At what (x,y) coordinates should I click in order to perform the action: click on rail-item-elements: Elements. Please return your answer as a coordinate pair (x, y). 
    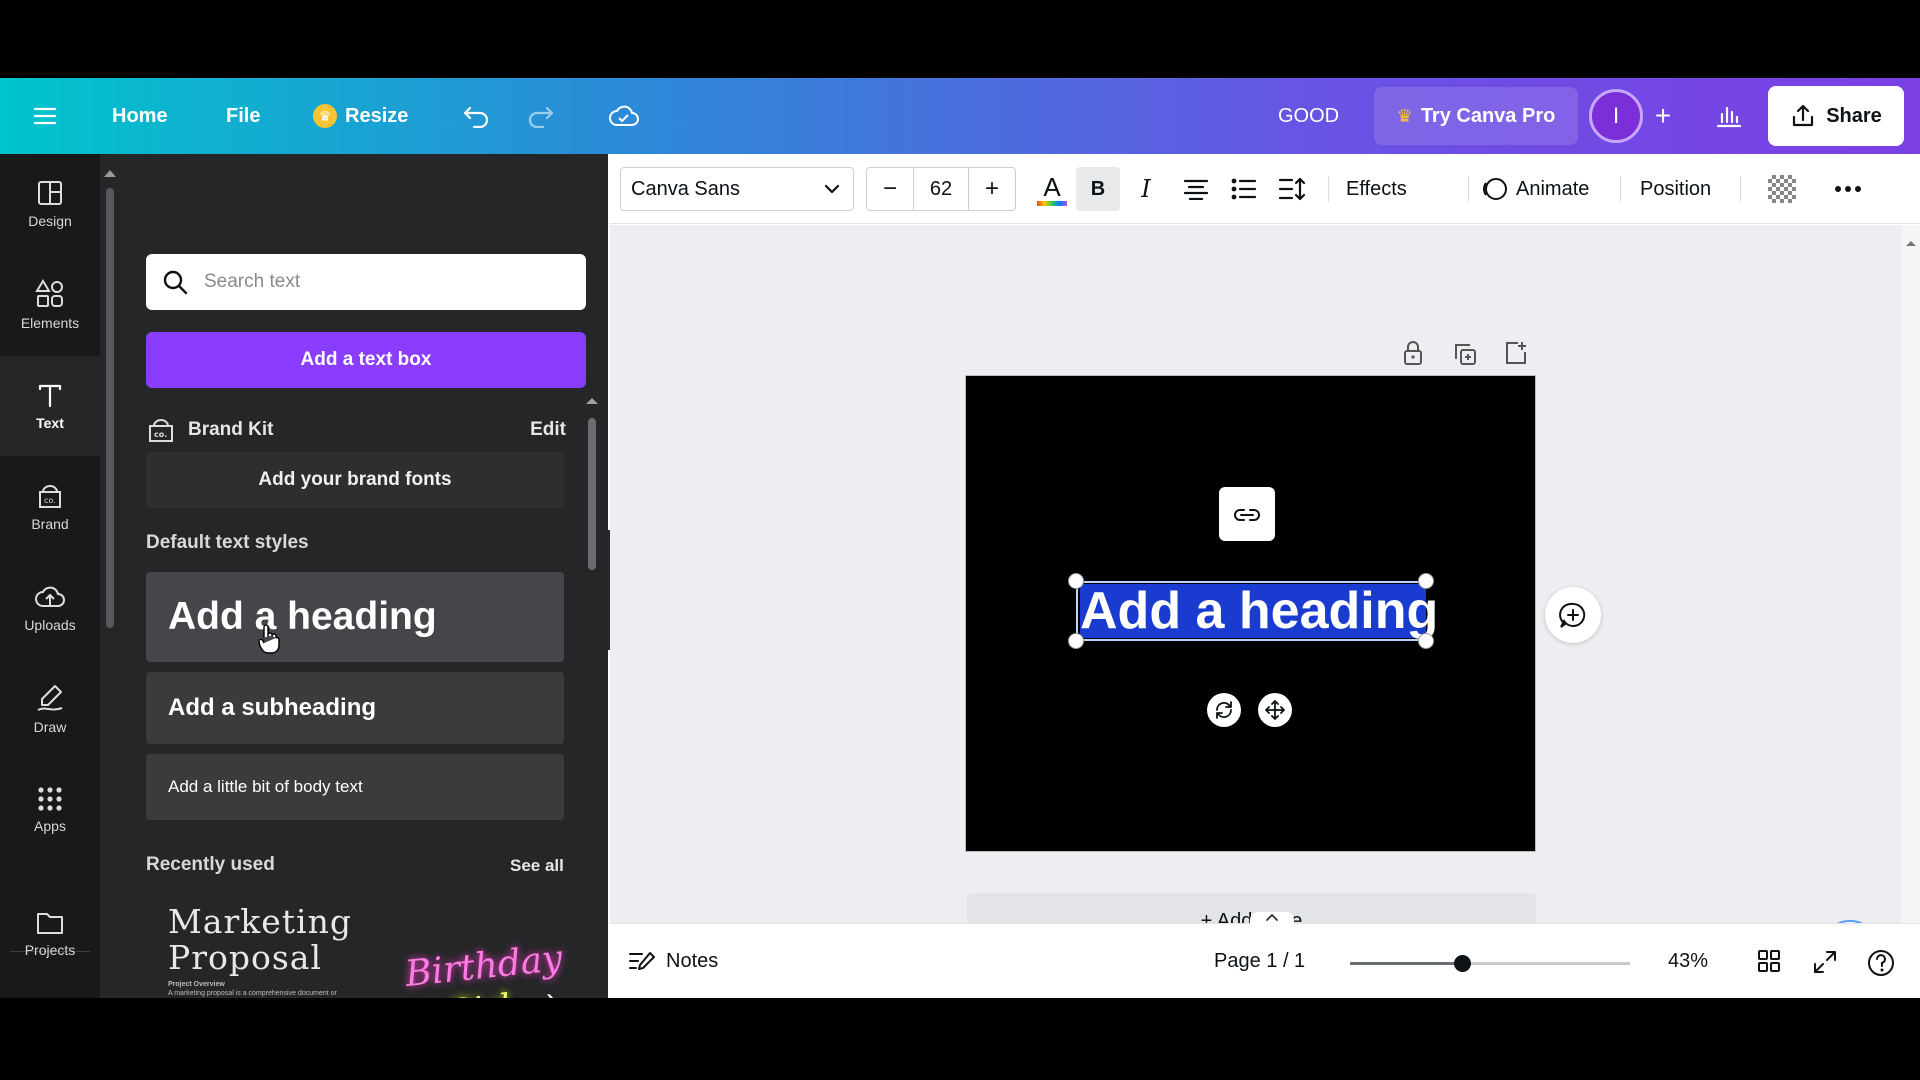
    Looking at the image, I should click on (50, 305).